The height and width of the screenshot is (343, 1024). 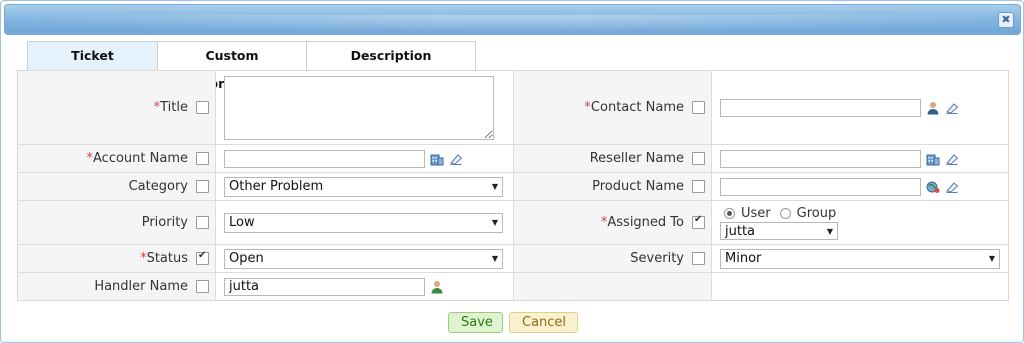 I want to click on product-name-input, so click(x=820, y=186).